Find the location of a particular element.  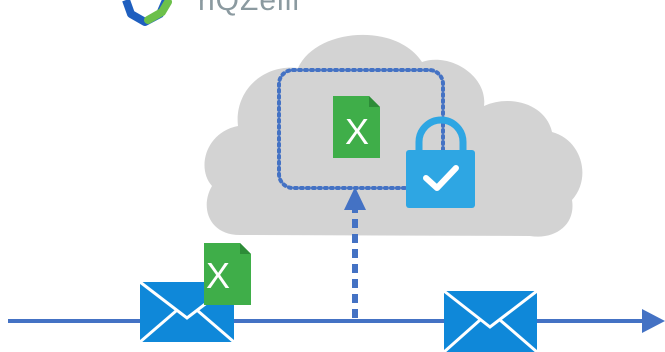

hexagon-logo-icon is located at coordinates (147, 13).